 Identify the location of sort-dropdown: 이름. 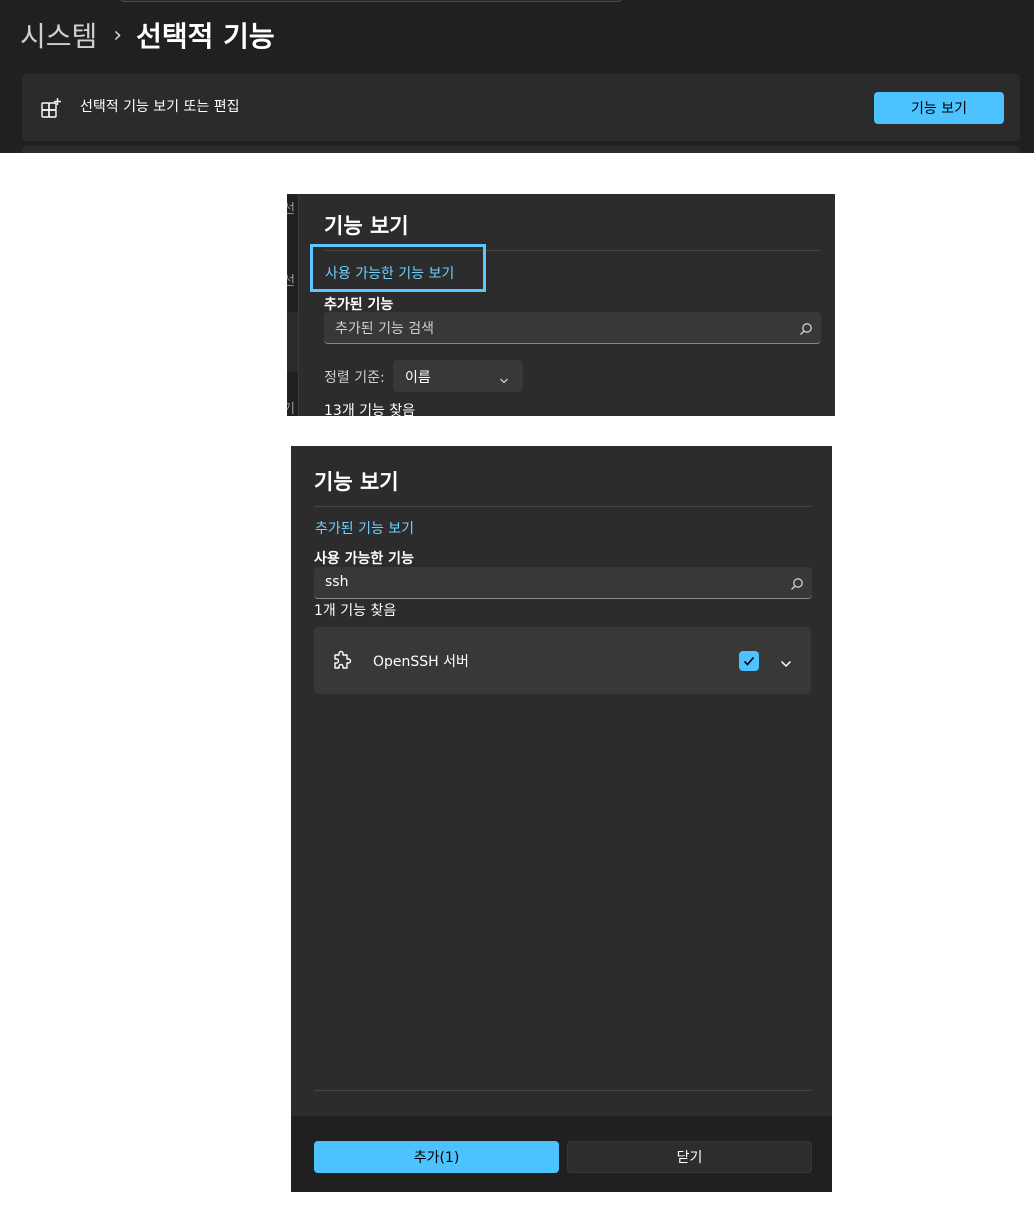
(458, 376).